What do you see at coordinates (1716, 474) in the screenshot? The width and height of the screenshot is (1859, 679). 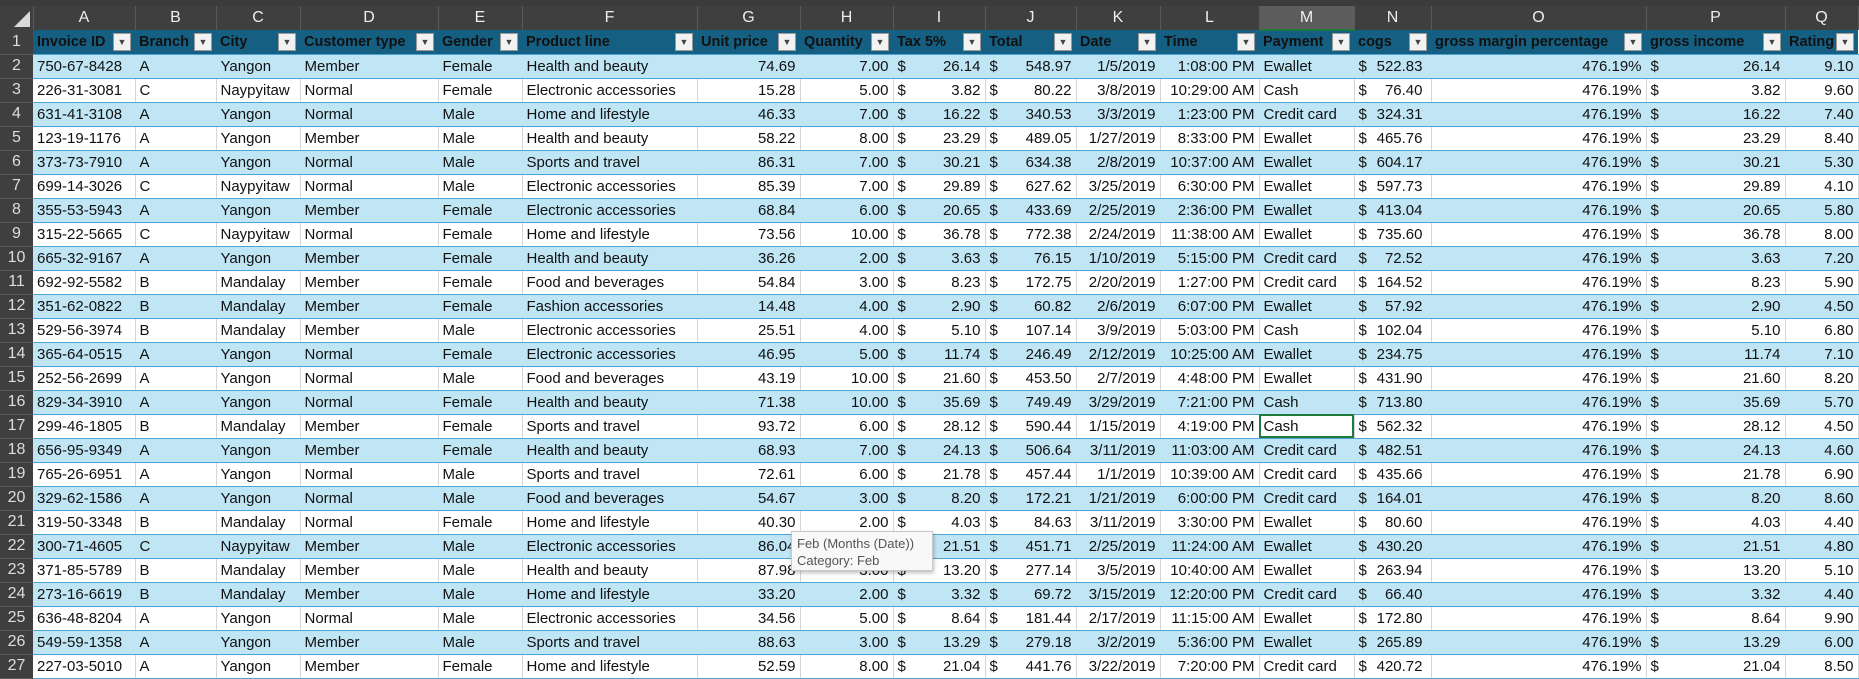 I see `cell-P19: $21.78` at bounding box center [1716, 474].